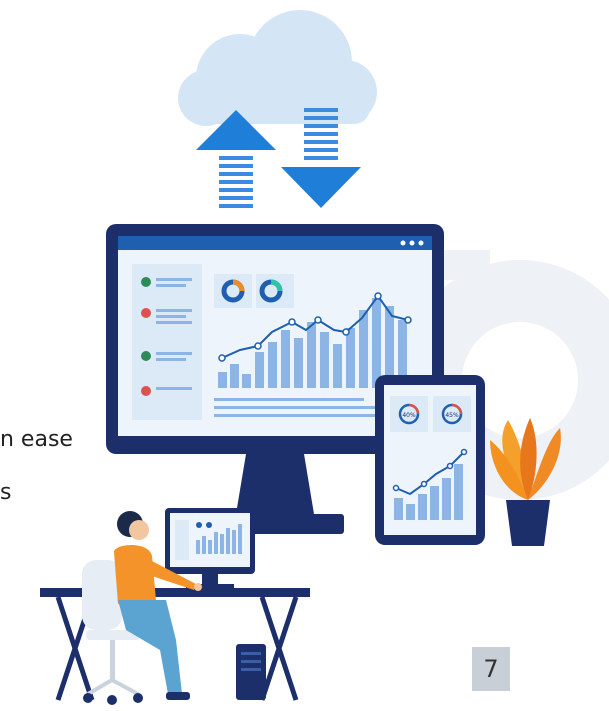 The width and height of the screenshot is (609, 711). Describe the element at coordinates (452, 415) in the screenshot. I see `tablet-gauge-2-label: 45%` at that location.